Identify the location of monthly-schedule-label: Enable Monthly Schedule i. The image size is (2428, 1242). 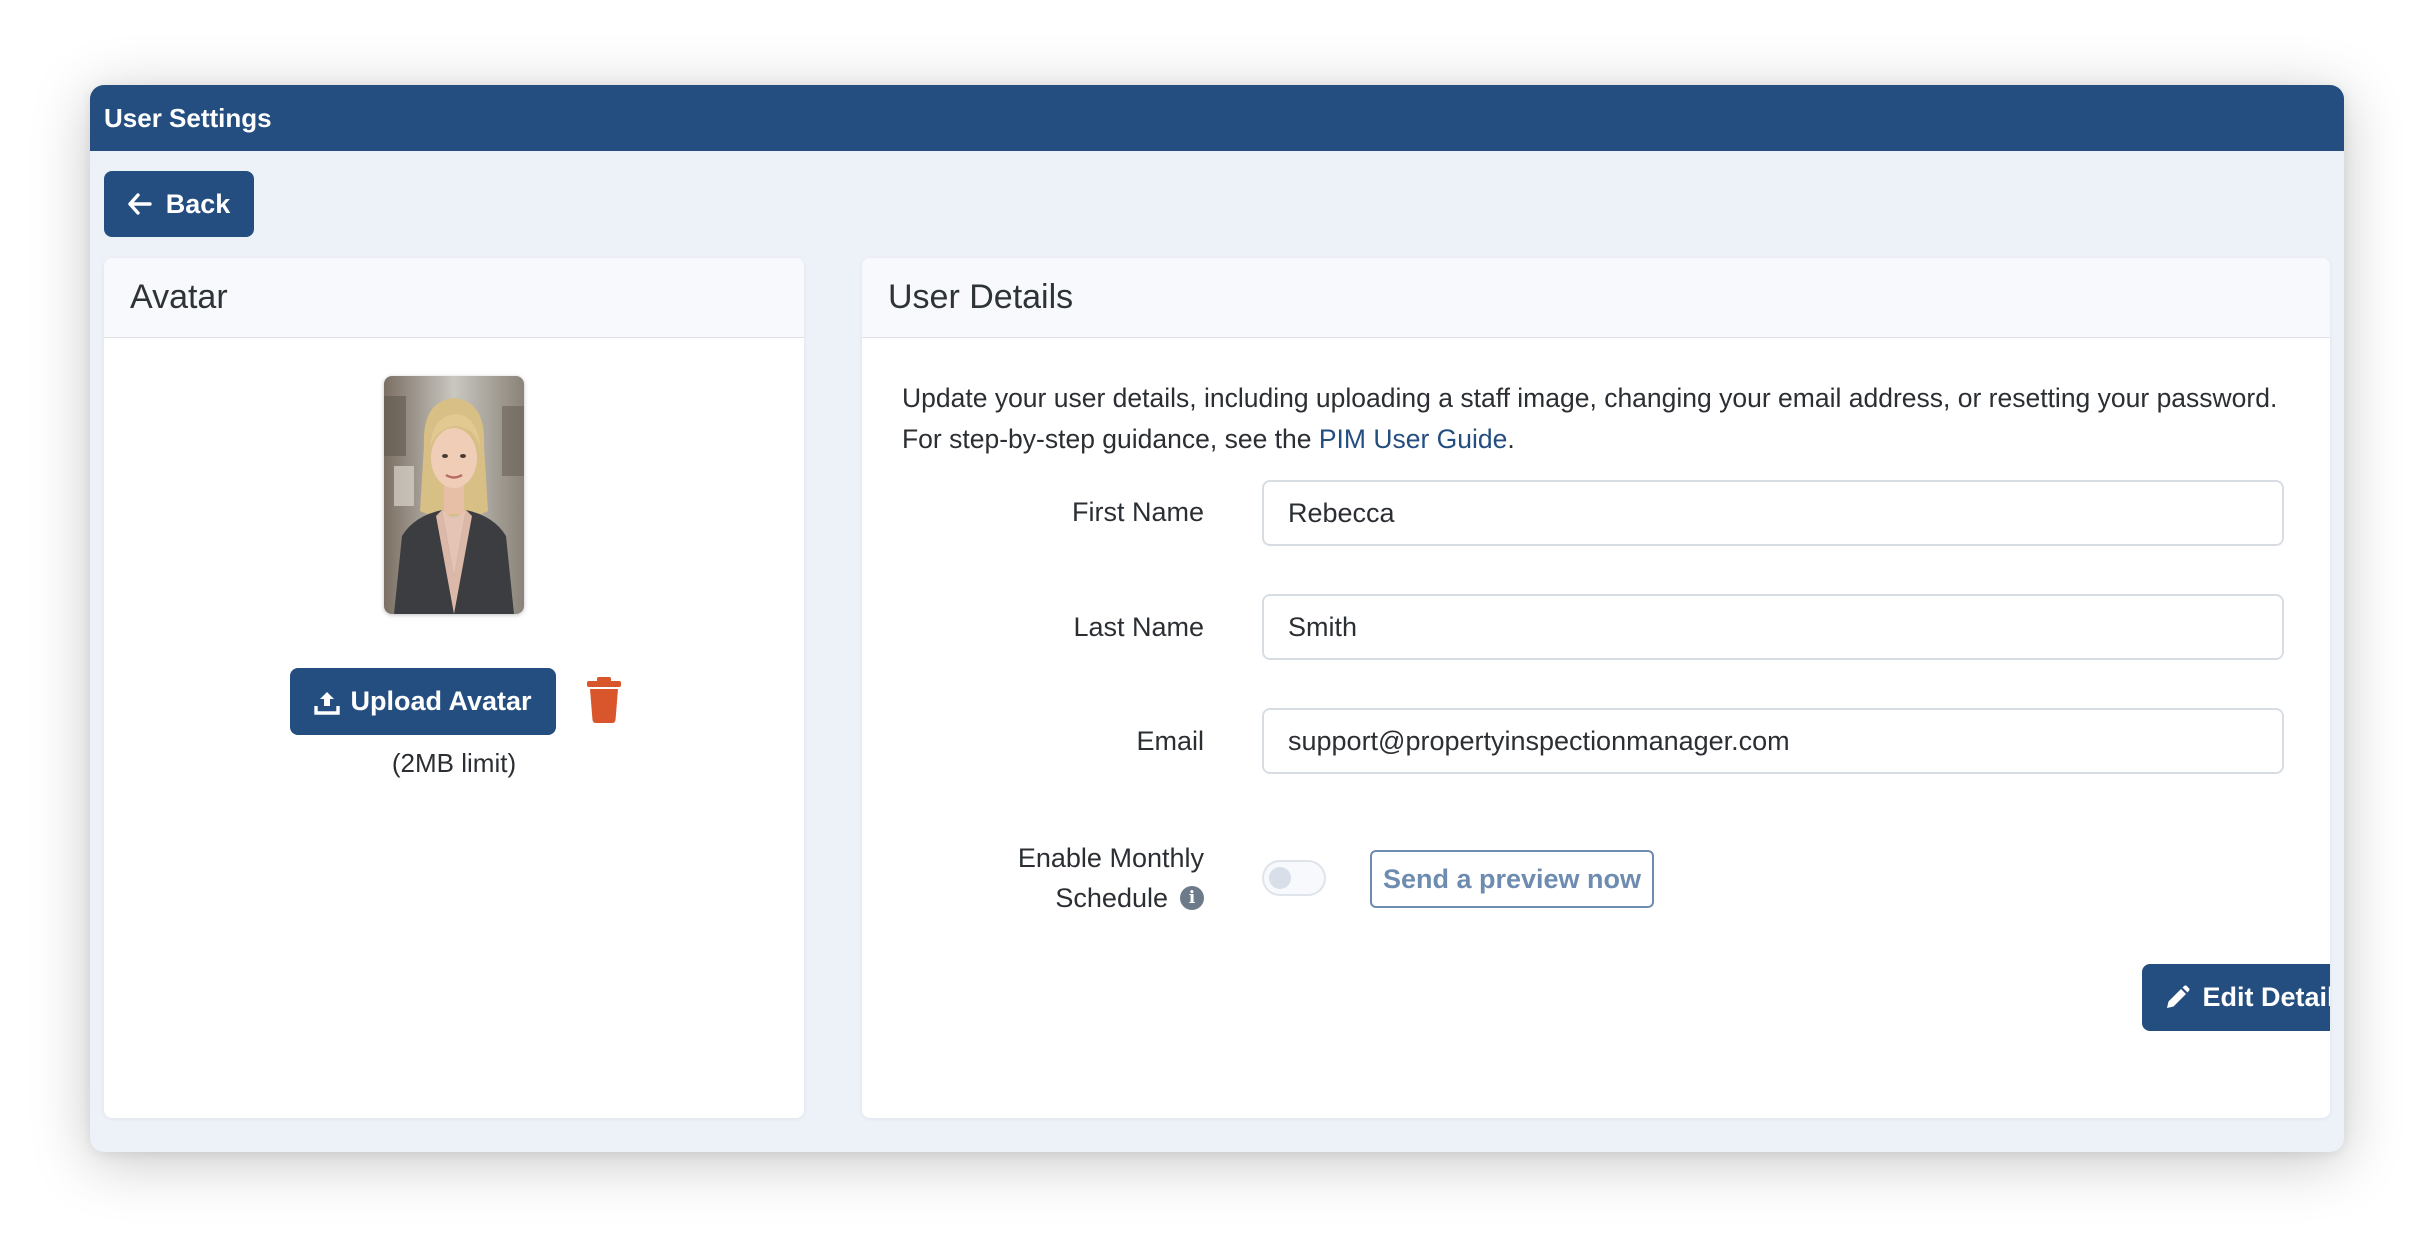
(1033, 878).